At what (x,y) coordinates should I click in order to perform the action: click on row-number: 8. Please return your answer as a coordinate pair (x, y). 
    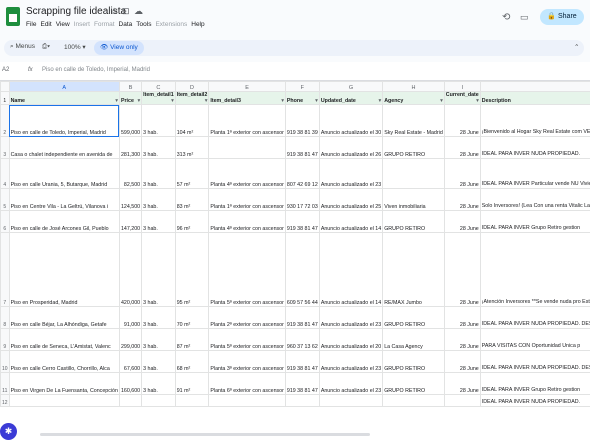
    Looking at the image, I should click on (5, 317).